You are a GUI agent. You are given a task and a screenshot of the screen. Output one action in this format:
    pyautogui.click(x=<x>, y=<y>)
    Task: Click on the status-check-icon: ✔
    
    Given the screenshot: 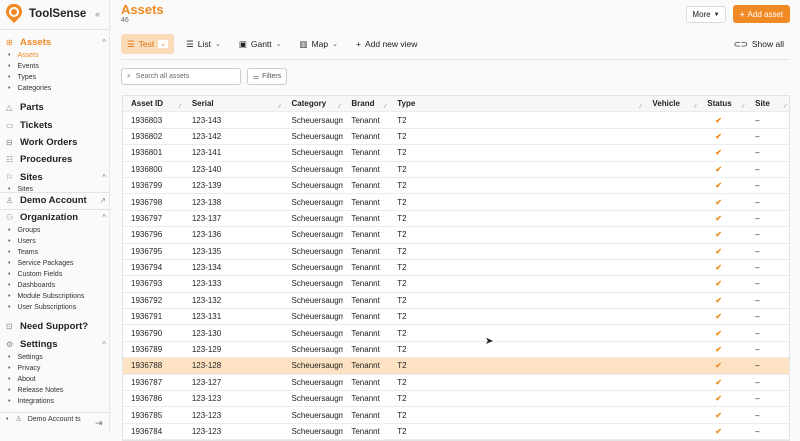 What is the action you would take?
    pyautogui.click(x=718, y=218)
    